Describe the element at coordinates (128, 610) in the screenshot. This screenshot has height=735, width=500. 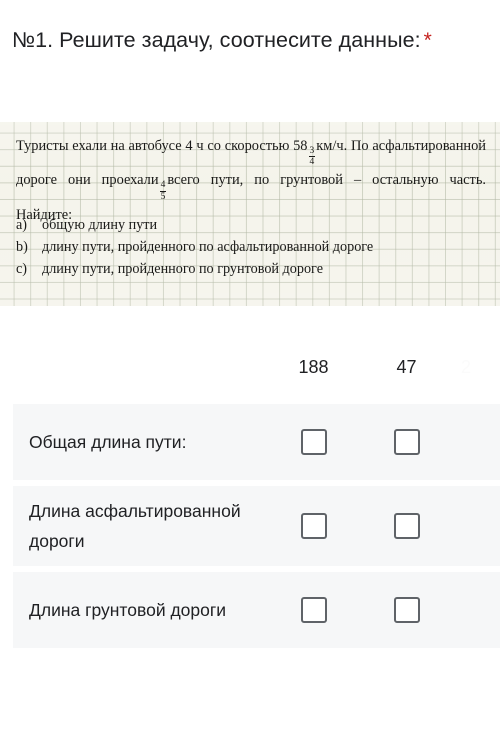
I see `row-label-dirt-road-length: Длина грунтовой дороги` at that location.